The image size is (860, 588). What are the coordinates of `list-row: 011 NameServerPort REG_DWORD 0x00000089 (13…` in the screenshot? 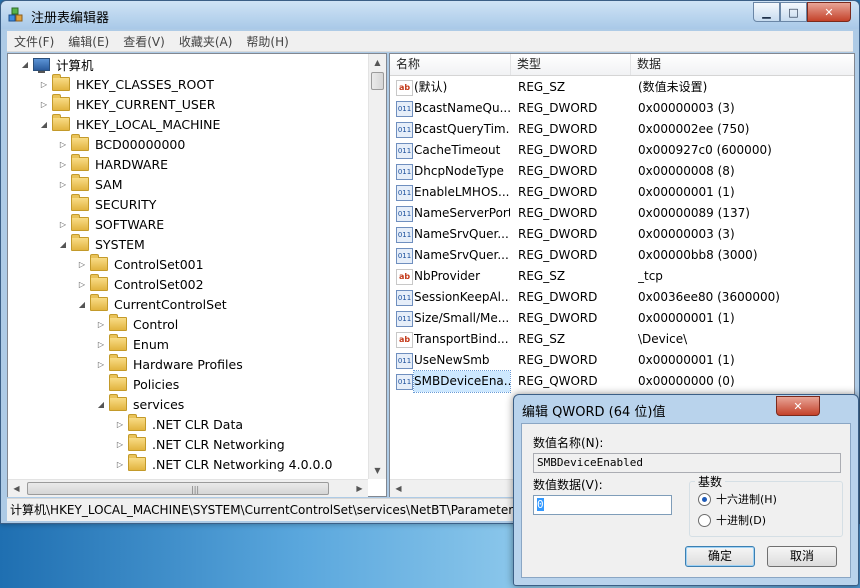 It's located at (622, 213).